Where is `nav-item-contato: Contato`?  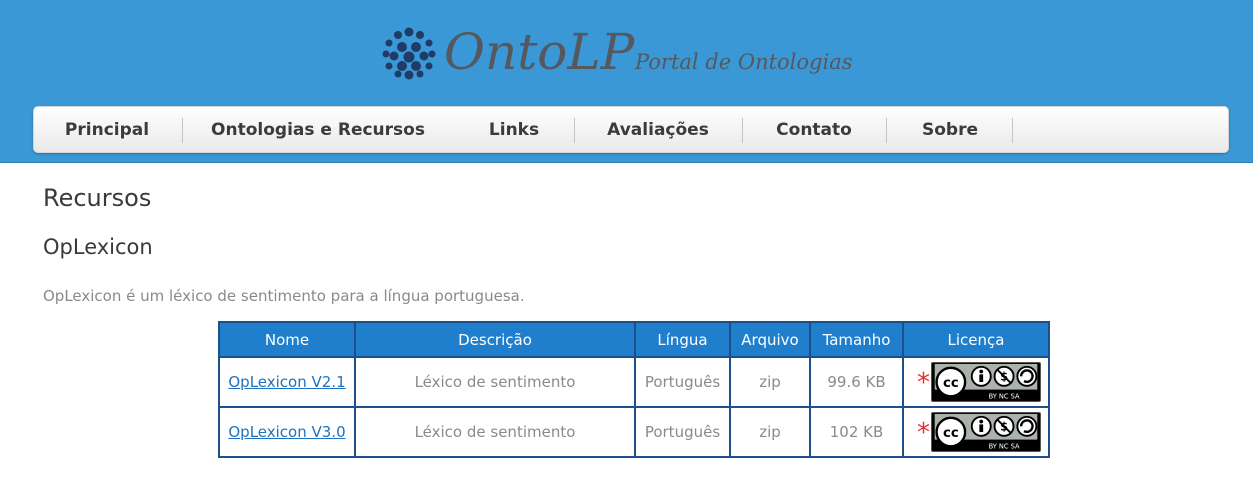
nav-item-contato: Contato is located at coordinates (814, 130).